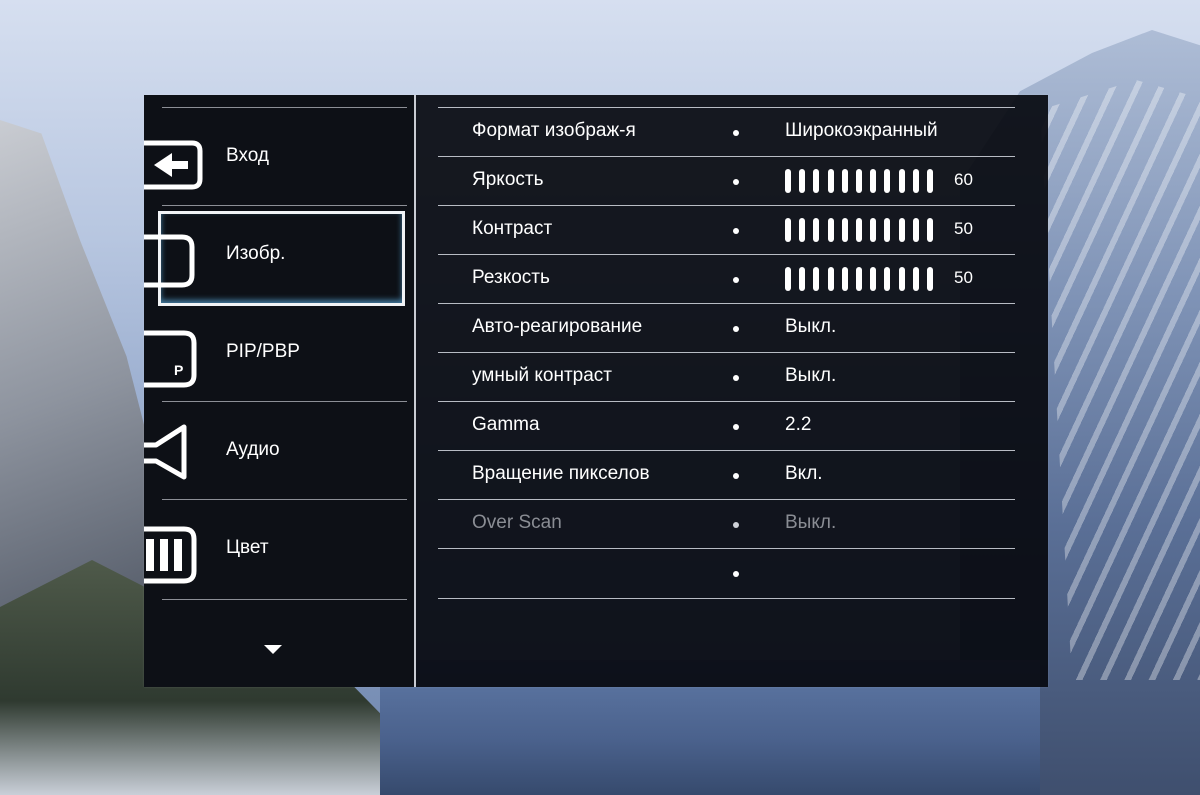  What do you see at coordinates (798, 424) in the screenshot?
I see `setting-value: 2.2` at bounding box center [798, 424].